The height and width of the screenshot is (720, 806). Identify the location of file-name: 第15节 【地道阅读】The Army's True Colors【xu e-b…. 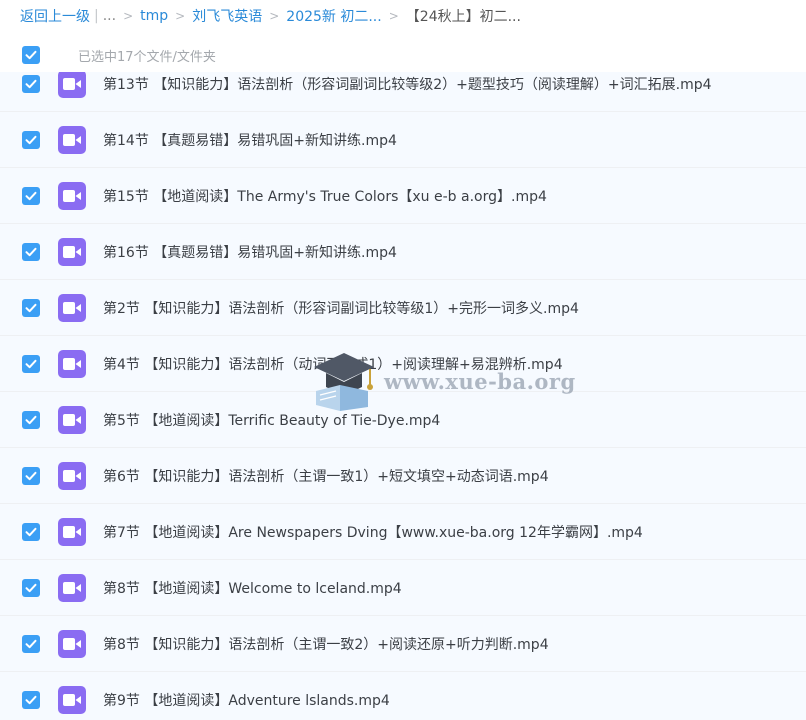
(325, 196).